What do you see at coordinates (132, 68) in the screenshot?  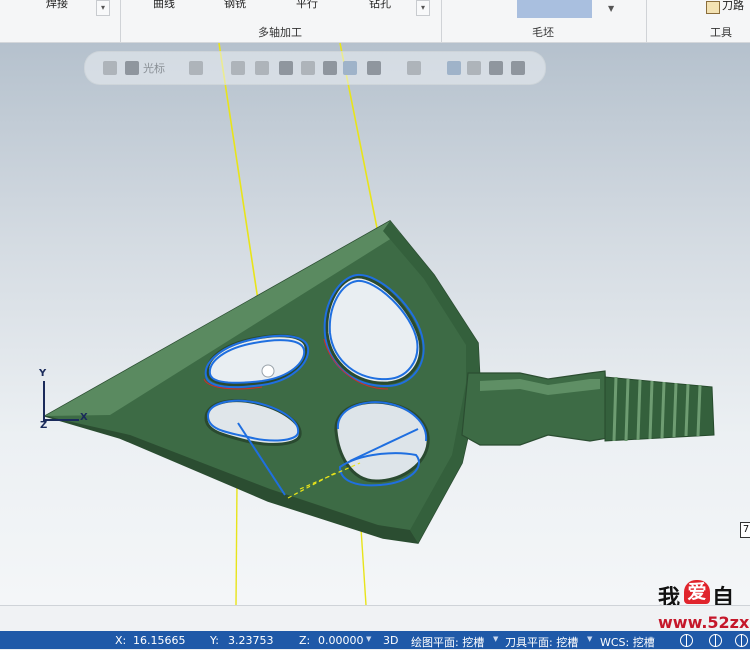 I see `cursor-select-icon` at bounding box center [132, 68].